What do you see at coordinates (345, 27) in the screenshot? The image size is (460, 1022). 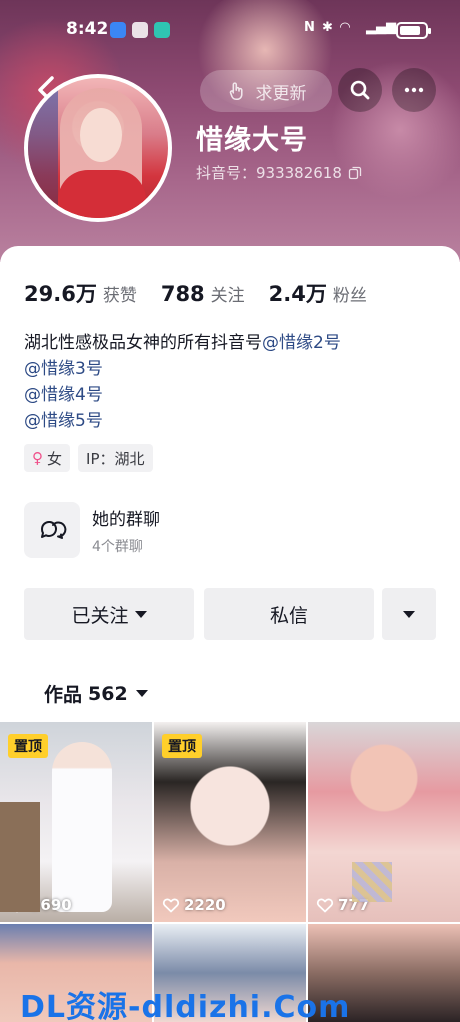 I see `wifi-icon: ◠` at bounding box center [345, 27].